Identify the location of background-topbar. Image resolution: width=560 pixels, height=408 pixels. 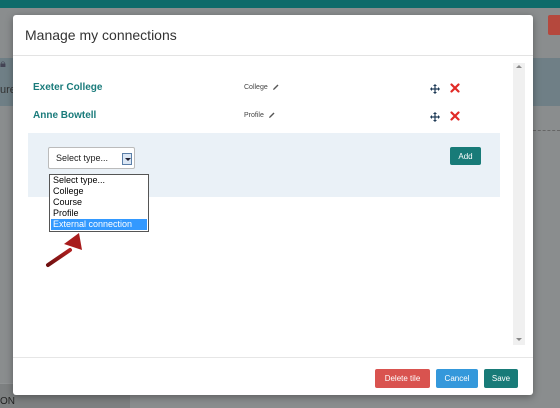
(280, 4).